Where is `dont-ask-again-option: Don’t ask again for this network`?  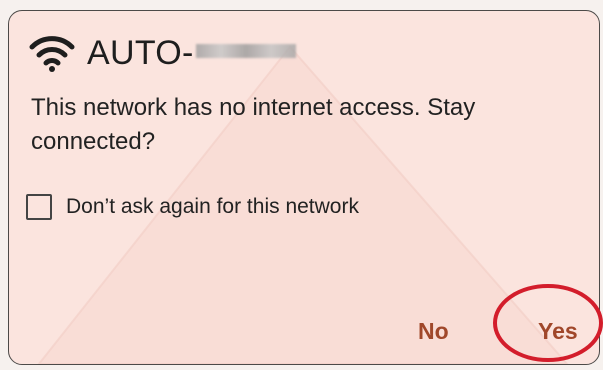
dont-ask-again-option: Don’t ask again for this network is located at coordinates (192, 207).